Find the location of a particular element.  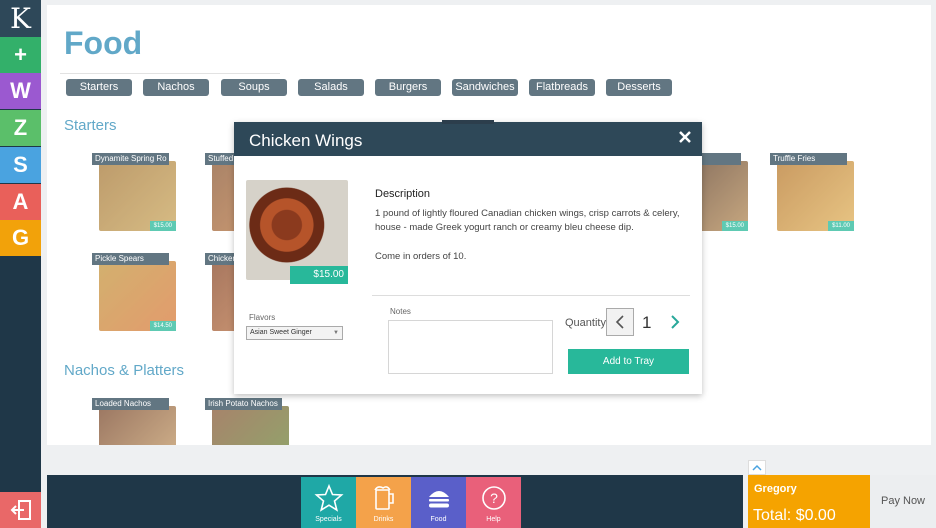

dock-label: Specials is located at coordinates (328, 519).